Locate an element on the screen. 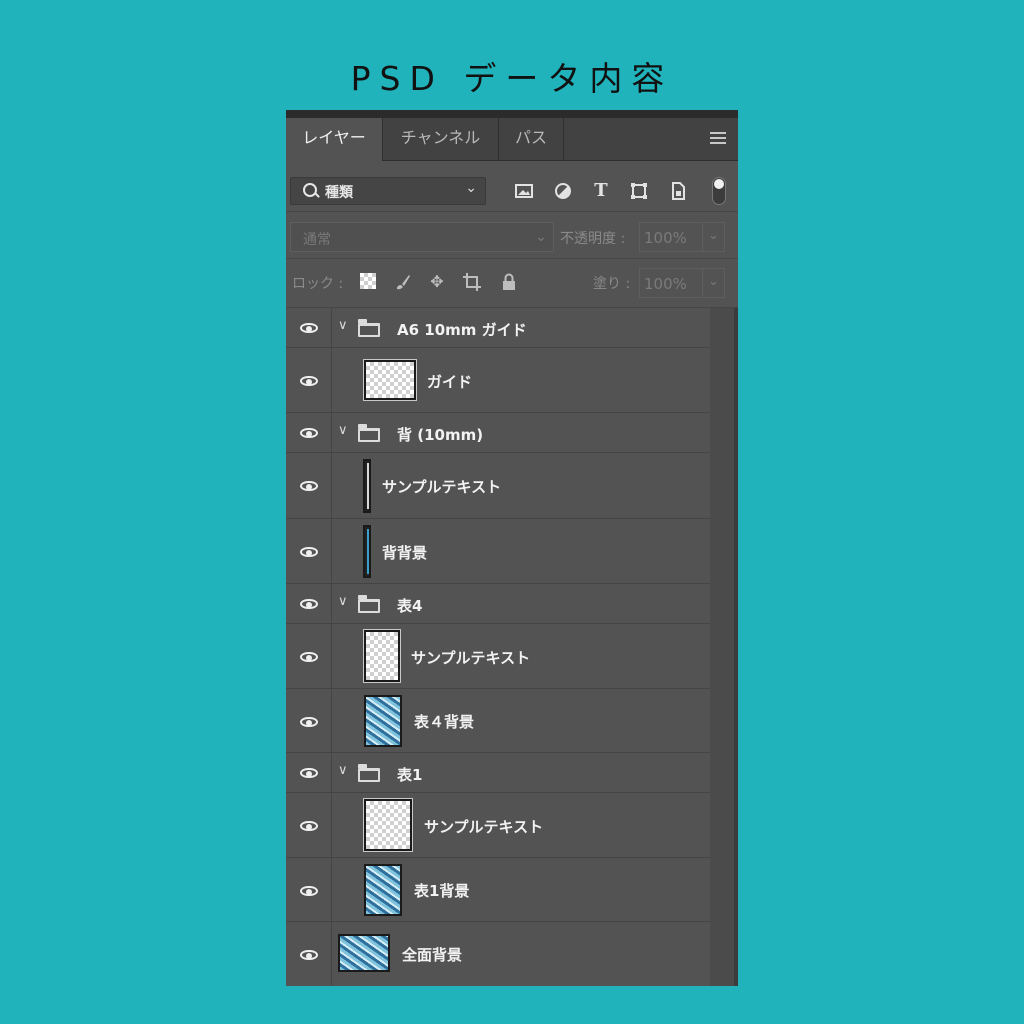  page-title: PSD データ内容 is located at coordinates (512, 78).